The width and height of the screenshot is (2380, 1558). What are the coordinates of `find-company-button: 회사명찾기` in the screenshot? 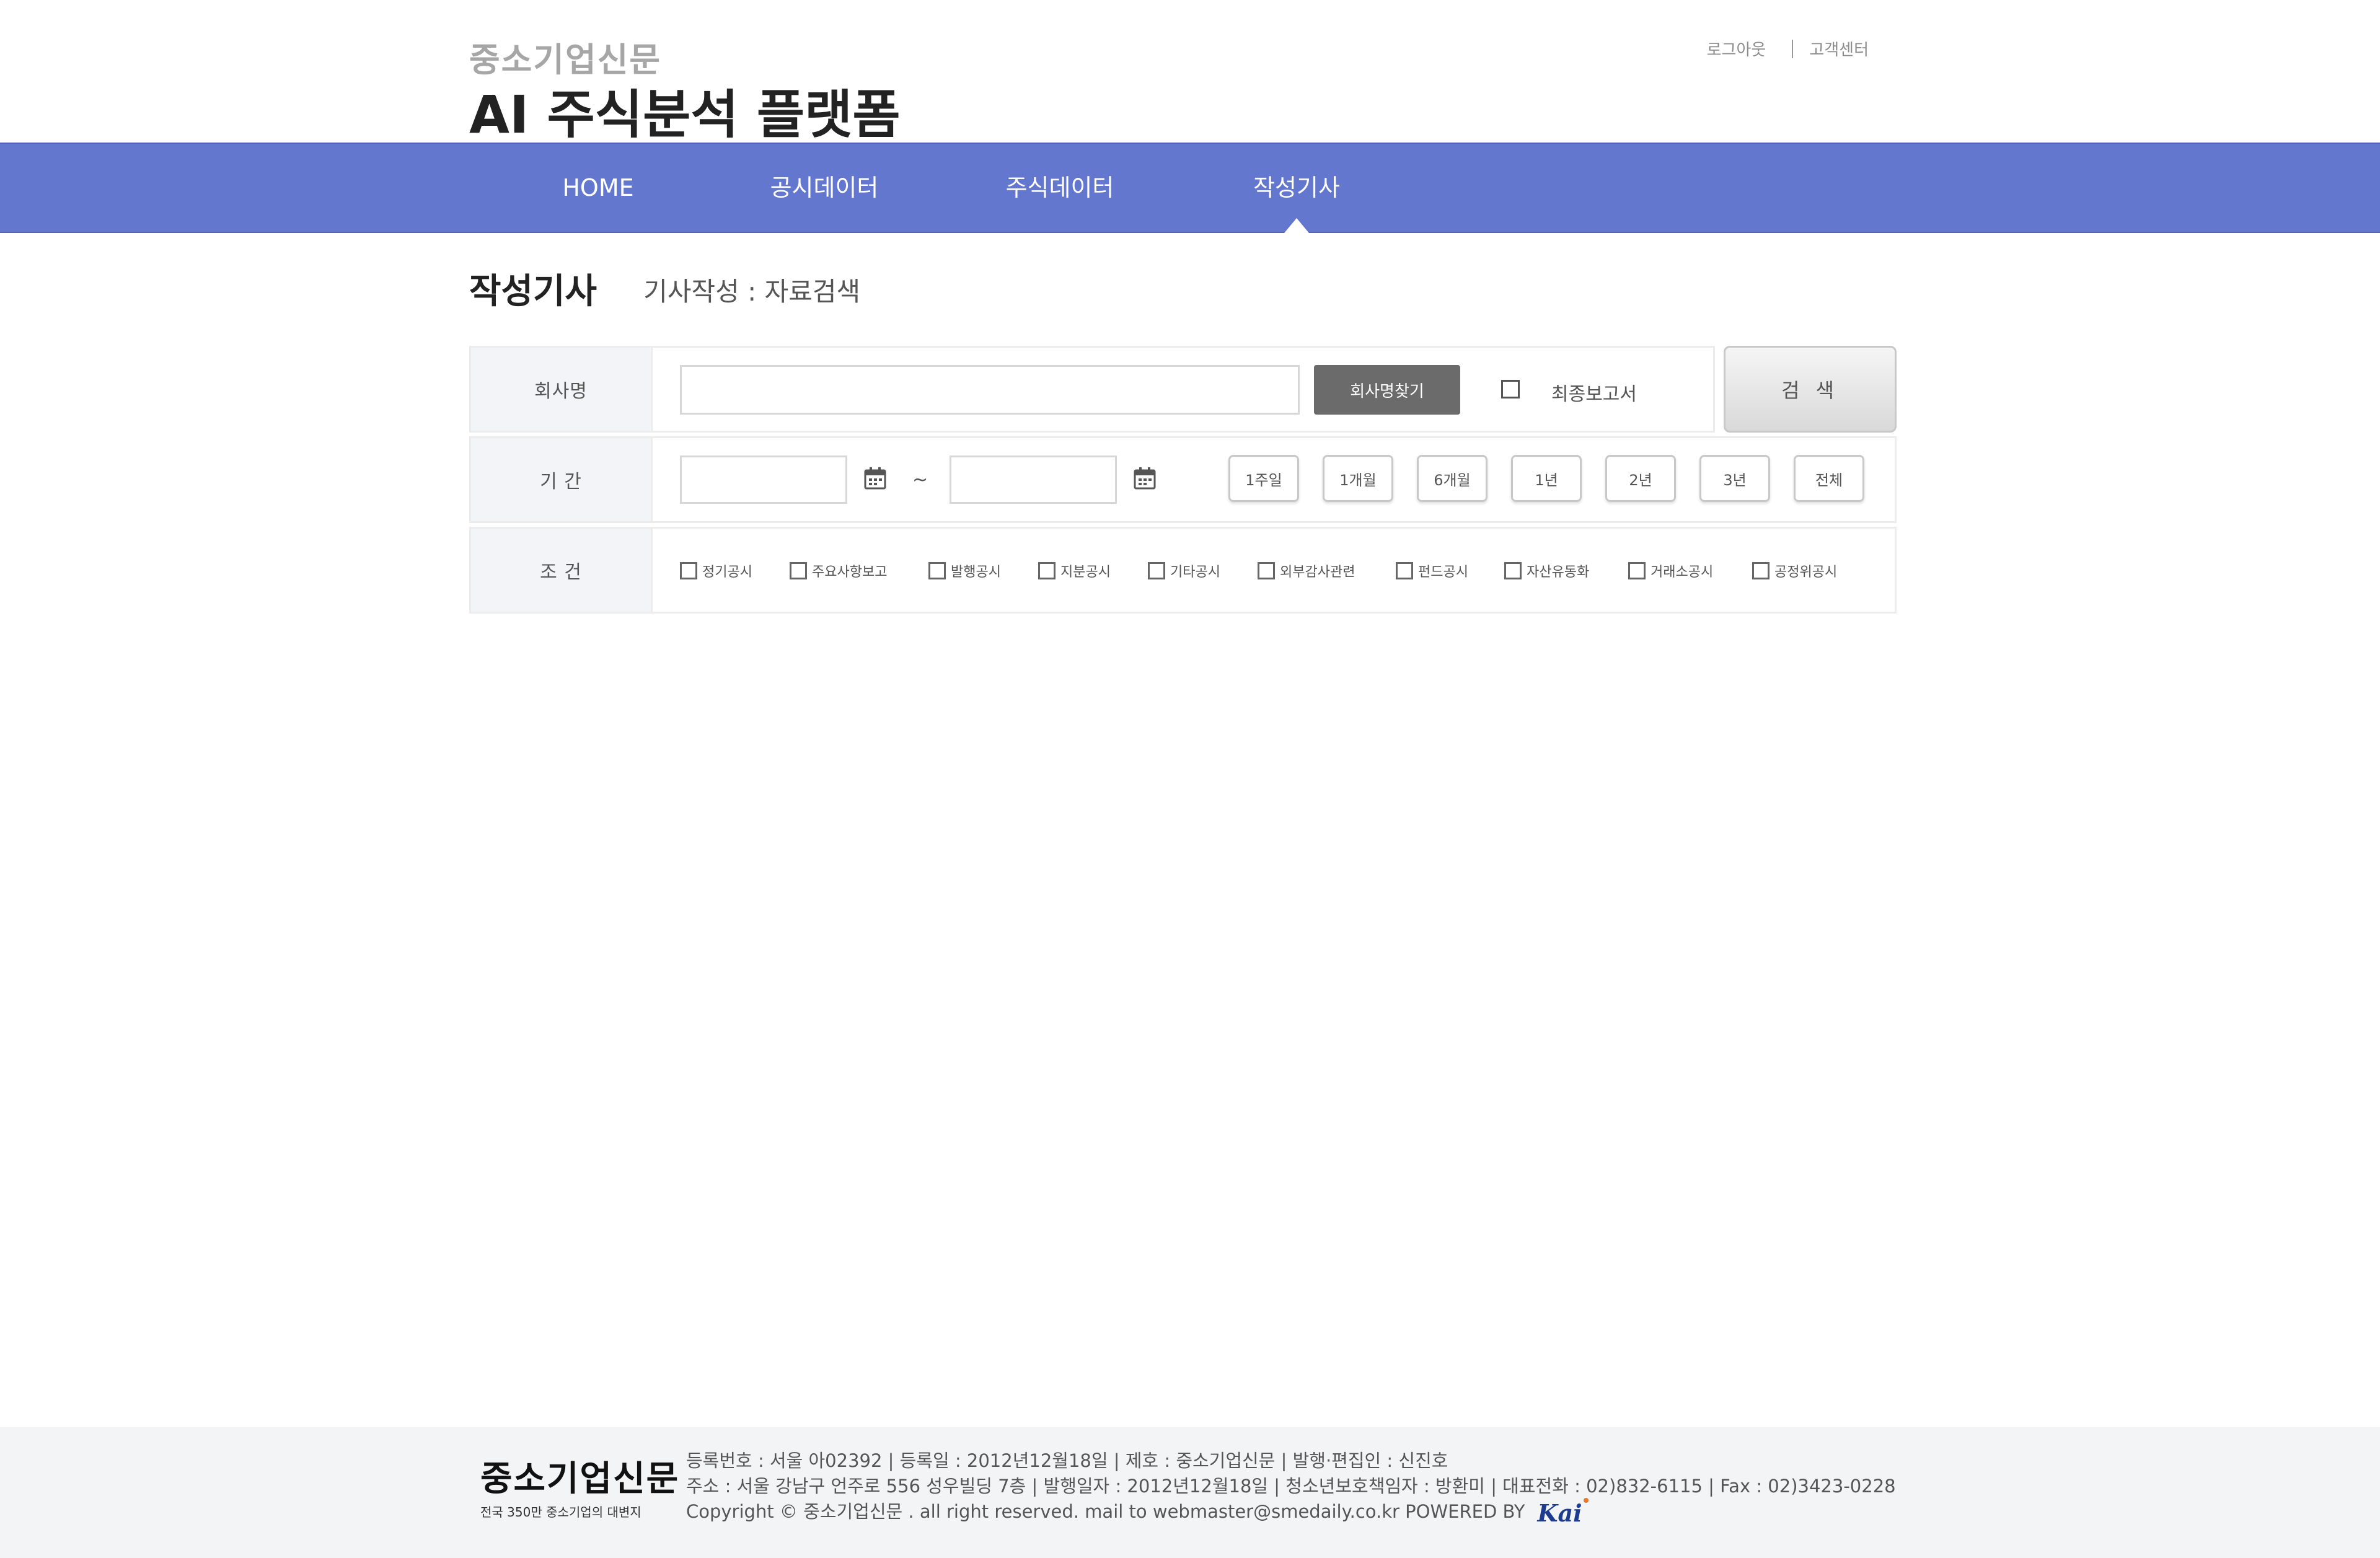 It's located at (1387, 390).